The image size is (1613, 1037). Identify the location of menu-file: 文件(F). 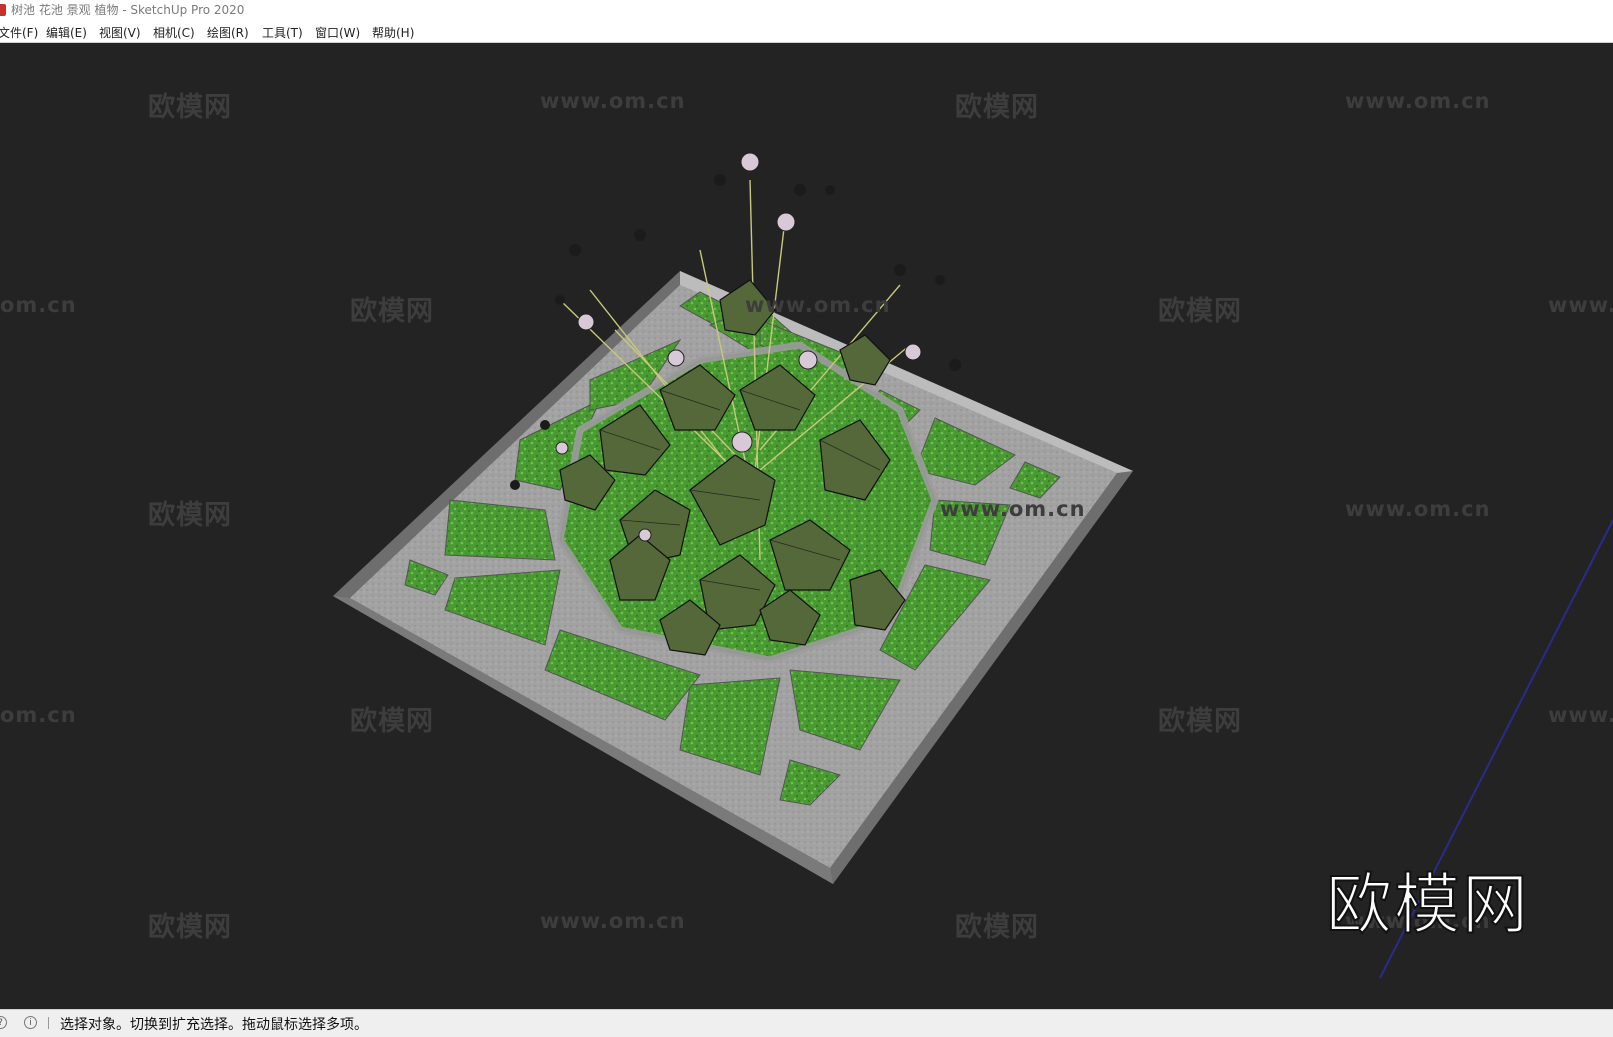
(19, 32).